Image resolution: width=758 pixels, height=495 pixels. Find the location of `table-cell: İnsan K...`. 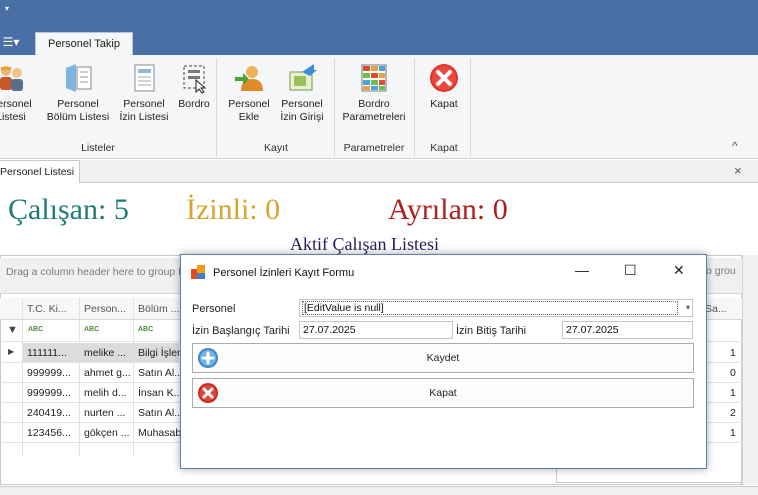

table-cell: İnsan K... is located at coordinates (159, 393).